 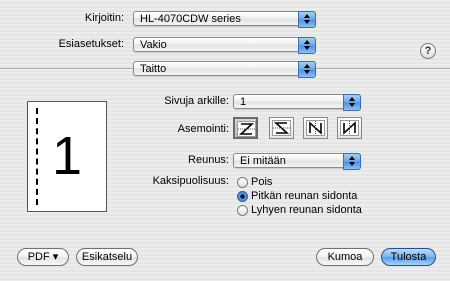 I want to click on page-preview: 1, so click(x=67, y=156).